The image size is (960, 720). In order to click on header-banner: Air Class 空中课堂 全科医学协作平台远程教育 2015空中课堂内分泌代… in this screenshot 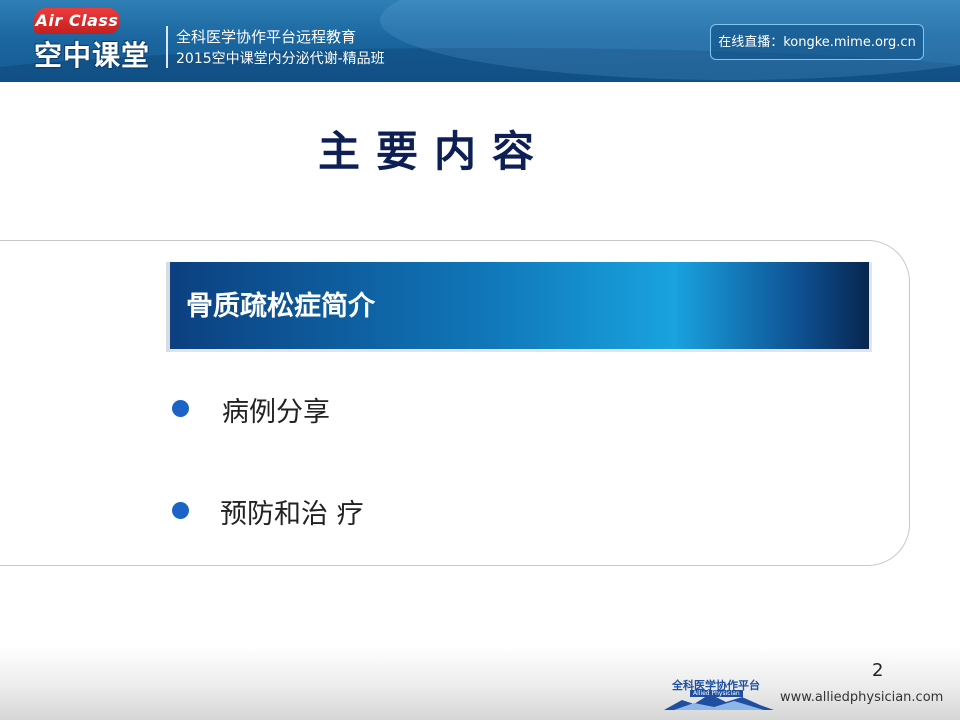, I will do `click(480, 41)`.